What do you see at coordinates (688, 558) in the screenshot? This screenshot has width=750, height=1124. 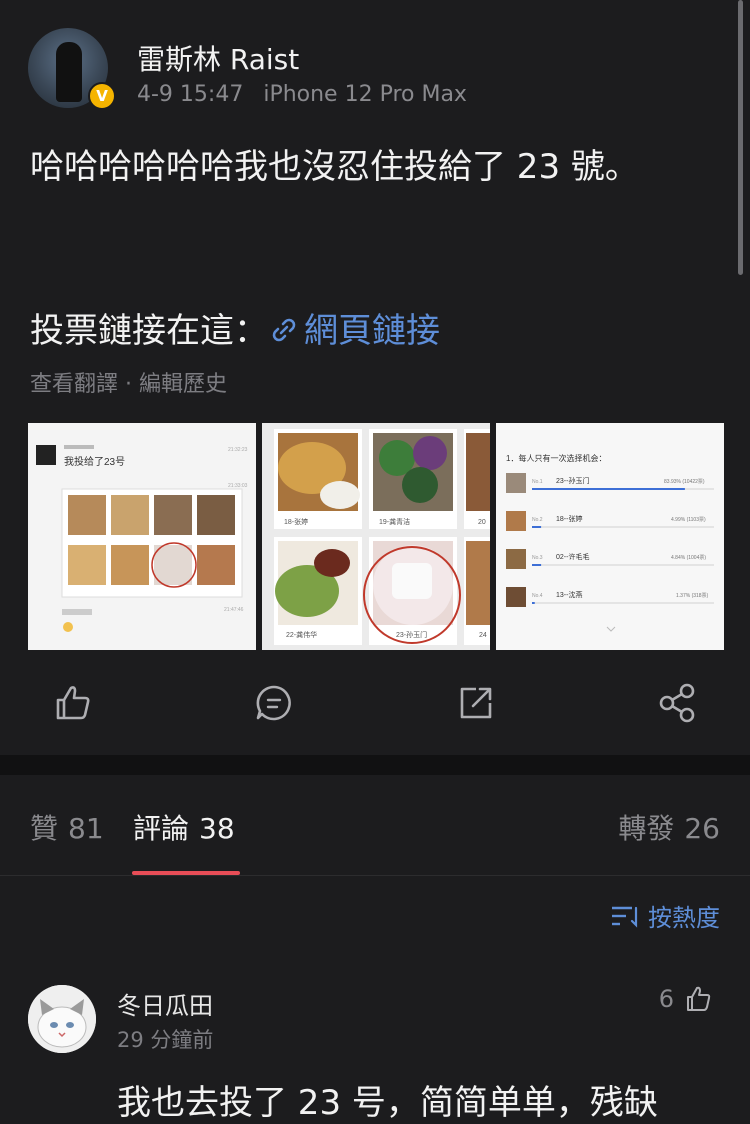 I see `result-pct-3: 4.84% (1004票)` at bounding box center [688, 558].